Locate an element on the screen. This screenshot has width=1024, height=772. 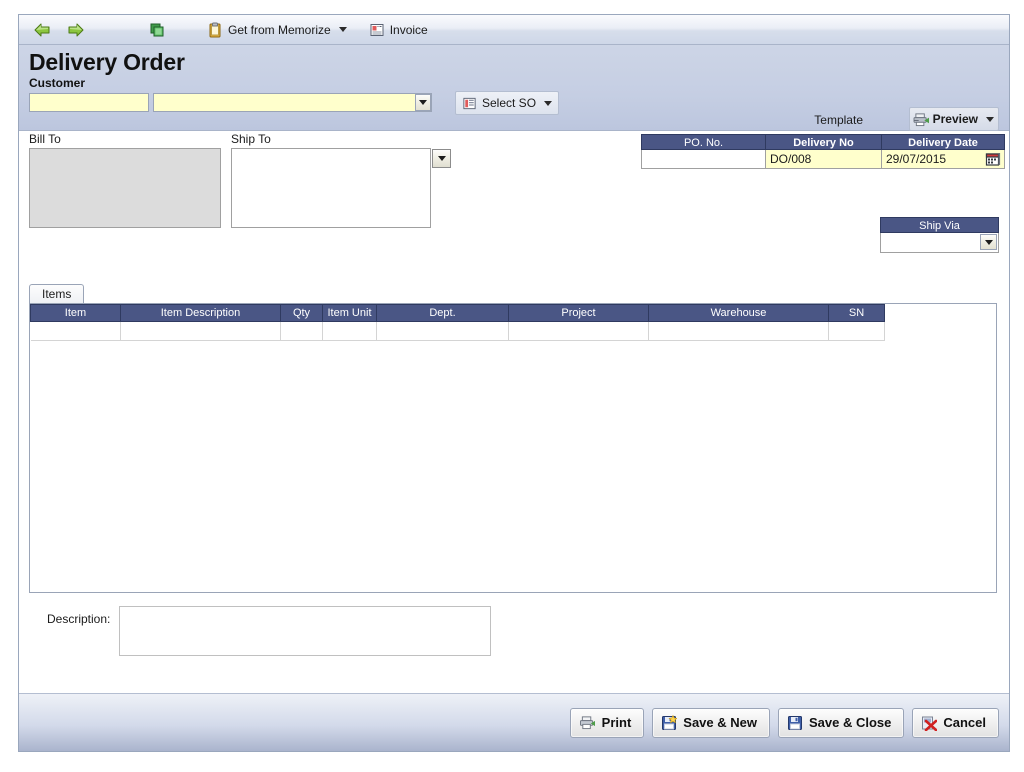
select-so-label: Select SO is located at coordinates (509, 103).